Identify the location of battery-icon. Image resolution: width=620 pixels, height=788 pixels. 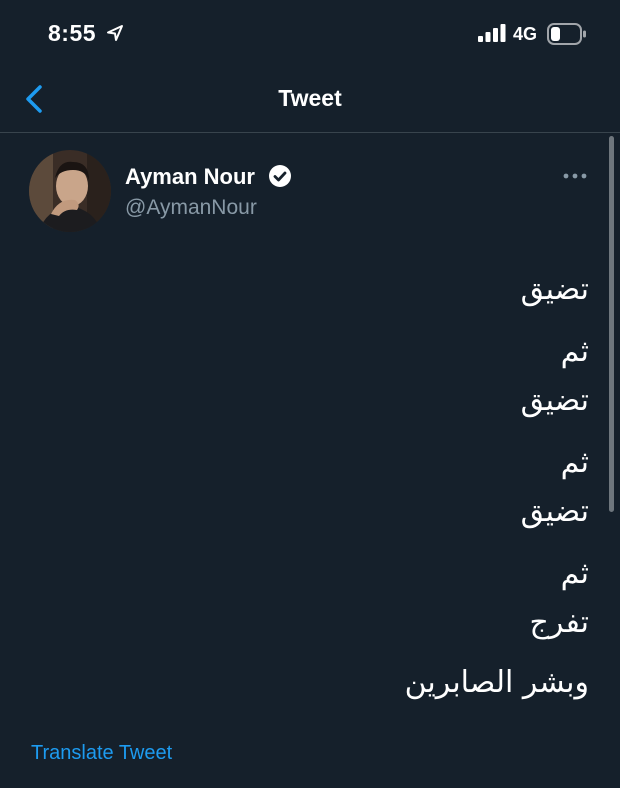
(566, 34).